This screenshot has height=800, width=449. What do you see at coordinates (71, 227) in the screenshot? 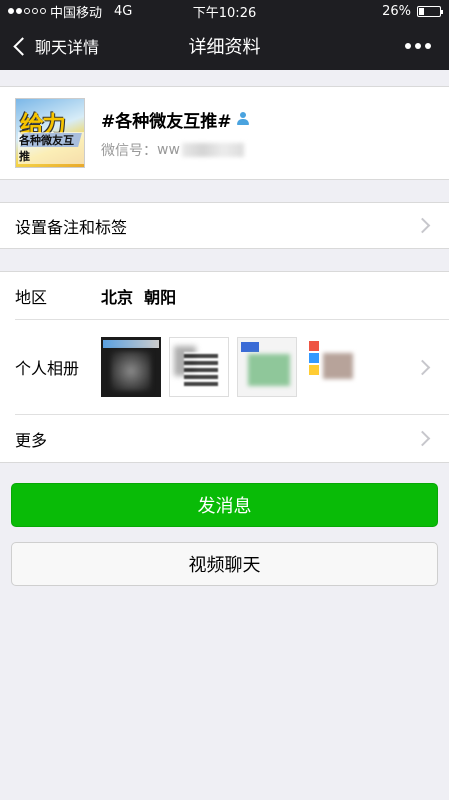
I see `remark-tags-label: 设置备注和标签` at bounding box center [71, 227].